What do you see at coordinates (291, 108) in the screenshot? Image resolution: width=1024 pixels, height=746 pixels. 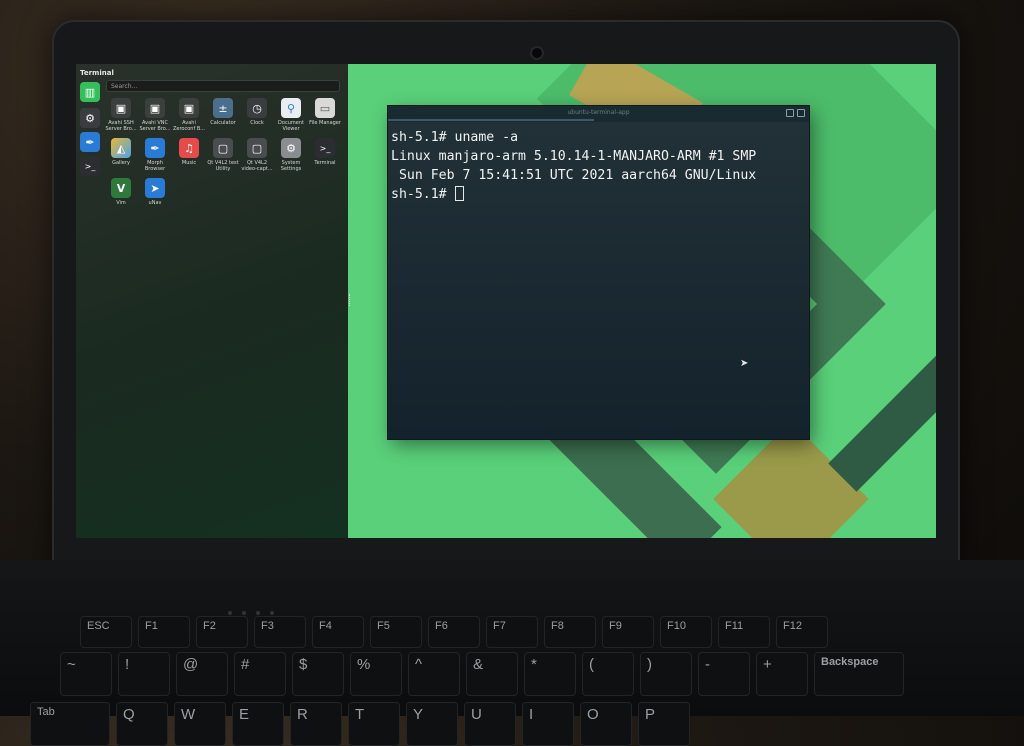 I see `document-viewer-icon: ⚲` at bounding box center [291, 108].